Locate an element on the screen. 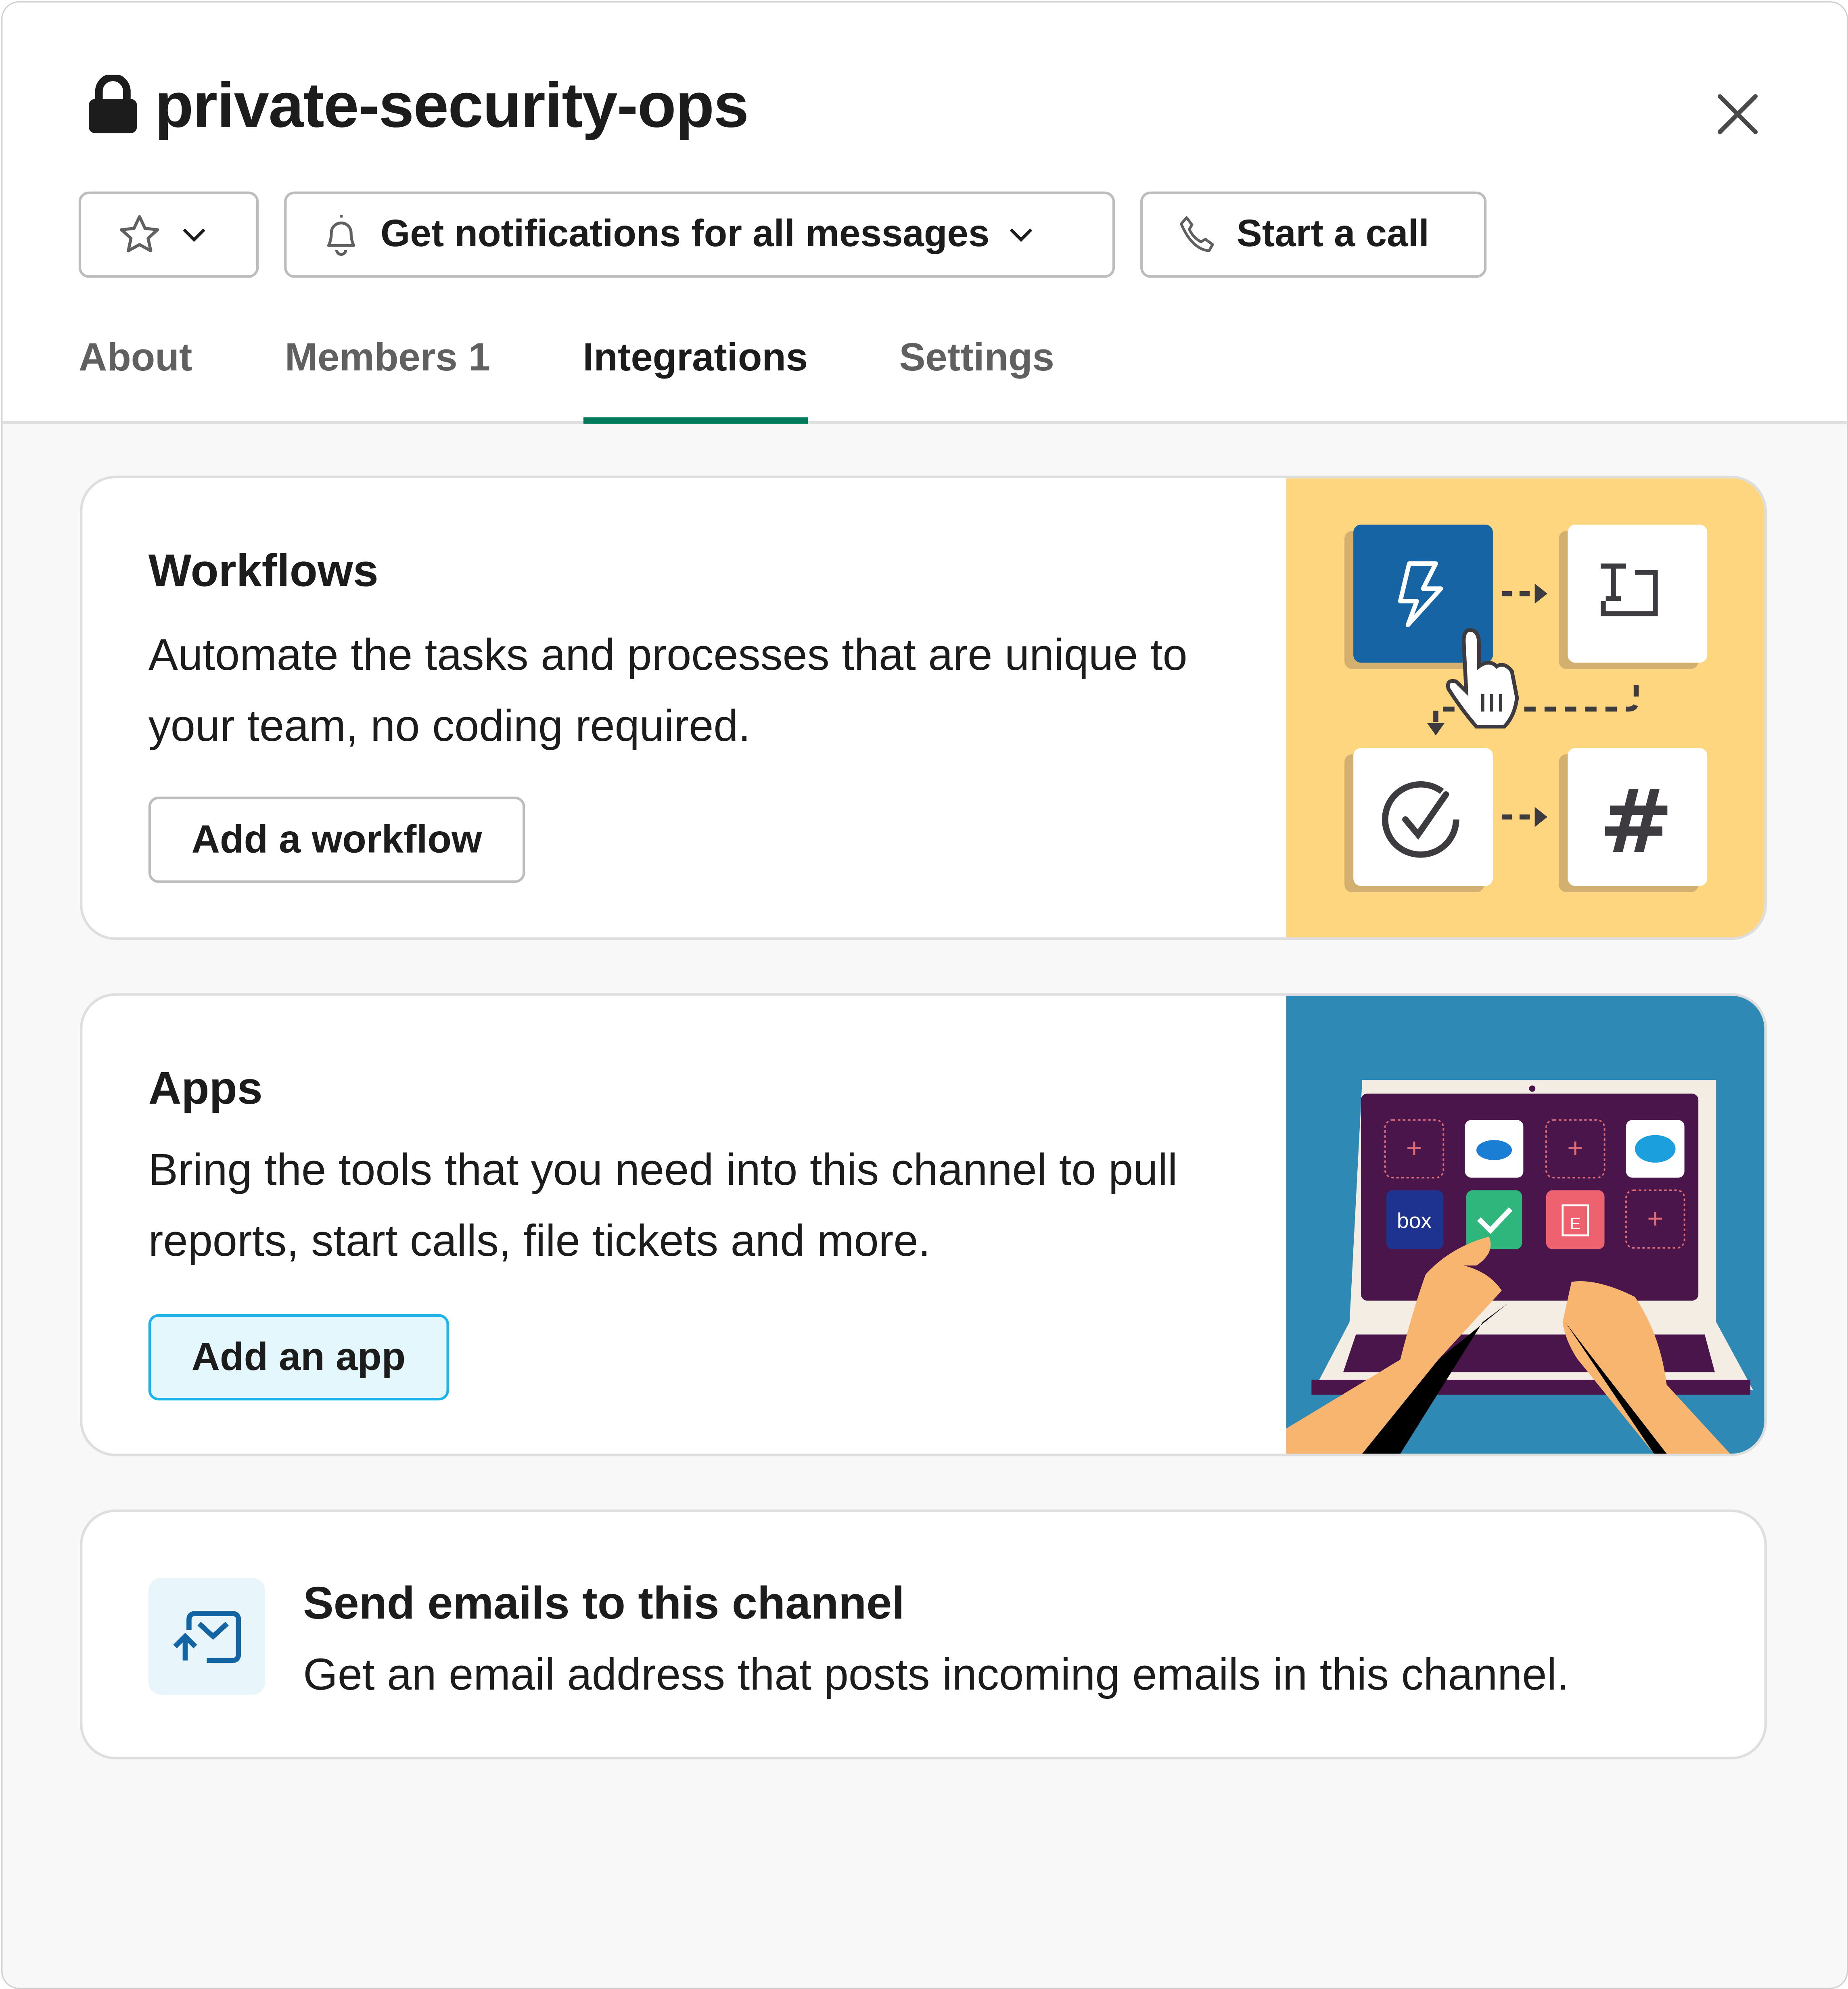  tab-integrations: Integrations is located at coordinates (696, 379).